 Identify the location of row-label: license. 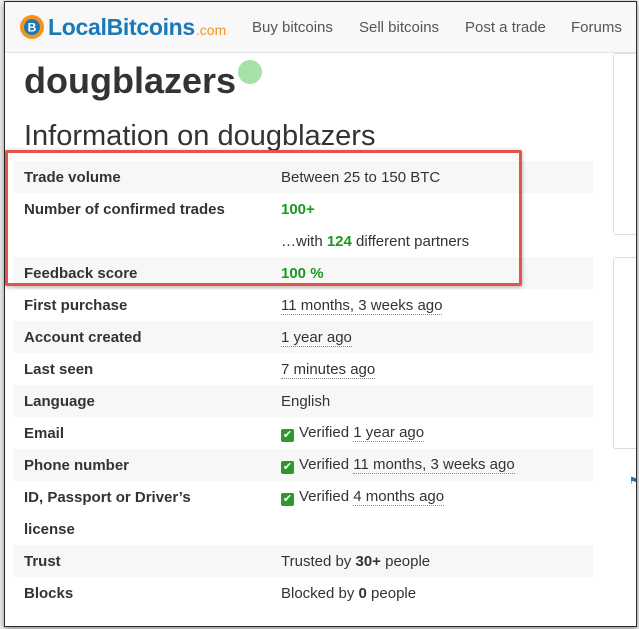
(49, 529).